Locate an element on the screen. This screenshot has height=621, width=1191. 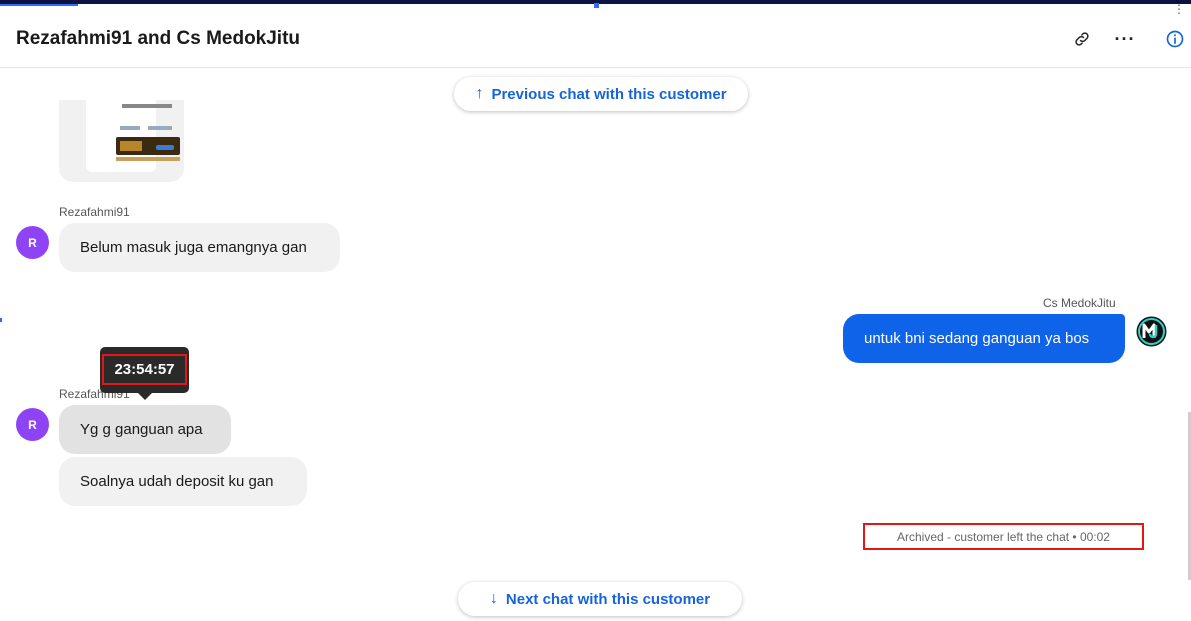
next-chat-label: Next chat with this customer is located at coordinates (608, 599).